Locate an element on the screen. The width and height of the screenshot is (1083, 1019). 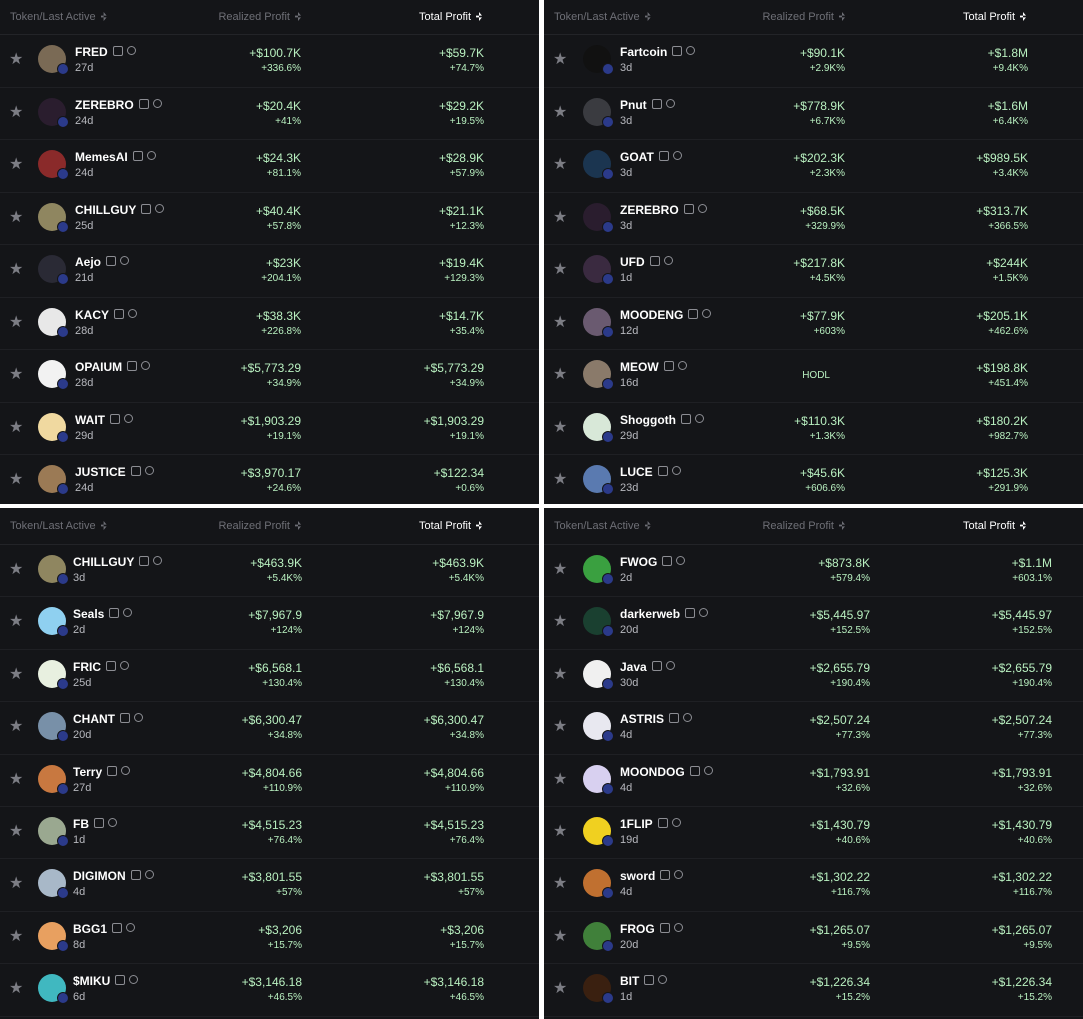
token-row: ★ MEOW 16d HODL +$198.8K +451.4% is located at coordinates (813, 376).